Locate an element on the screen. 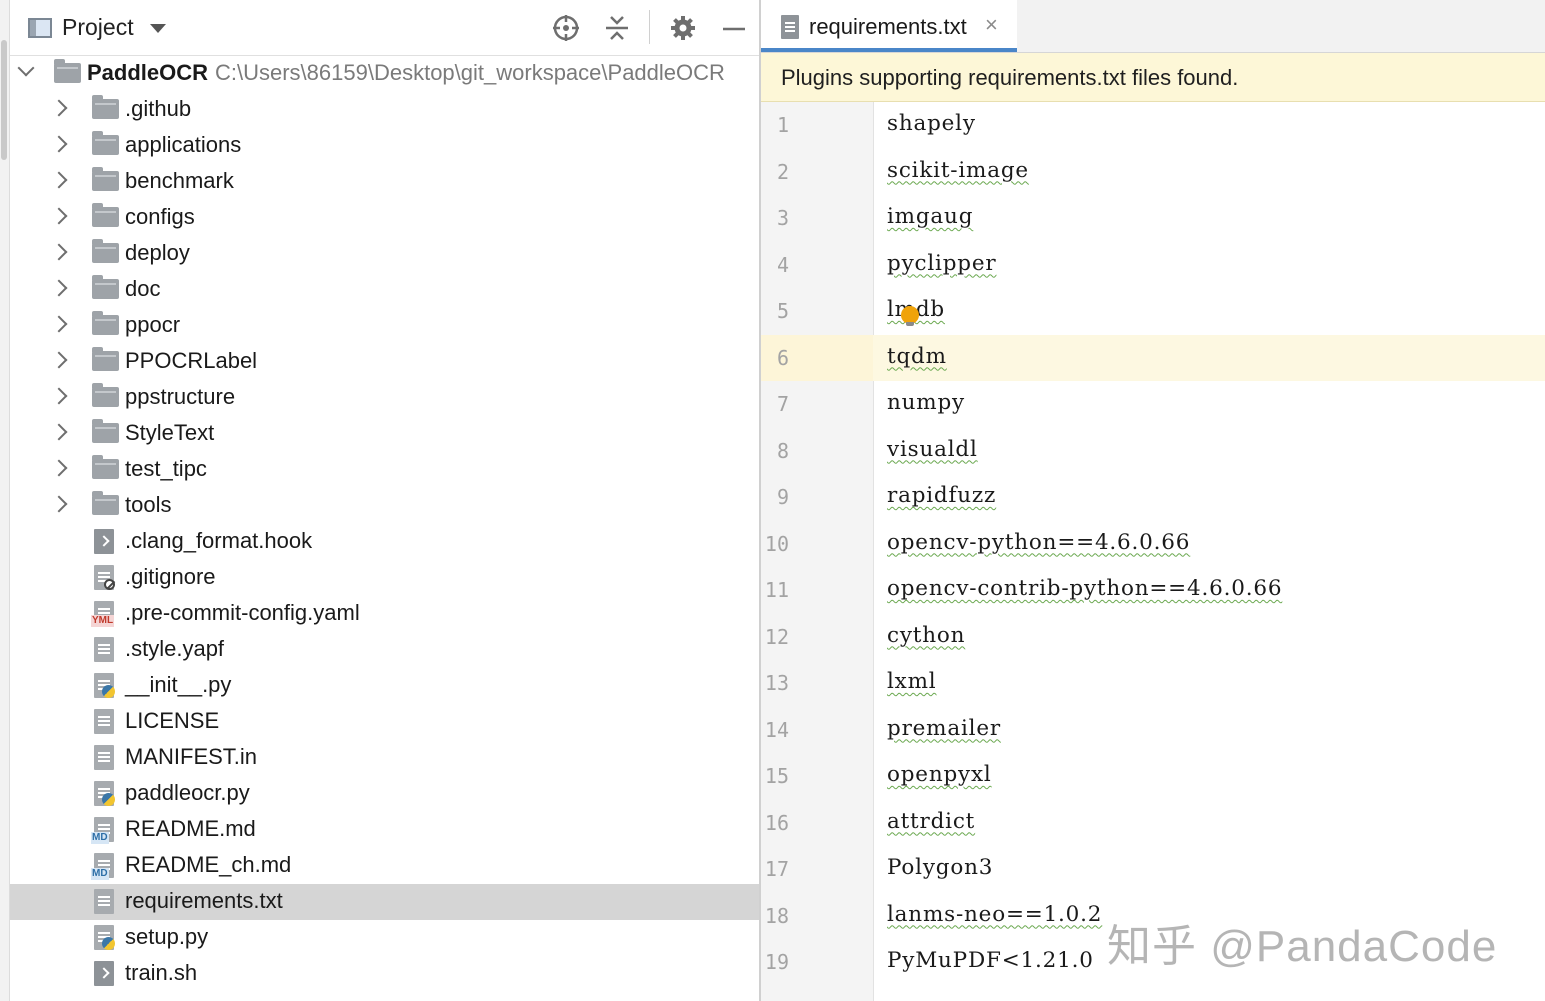 Image resolution: width=1545 pixels, height=1001 pixels. left-strip-scroll-thumb is located at coordinates (4, 100).